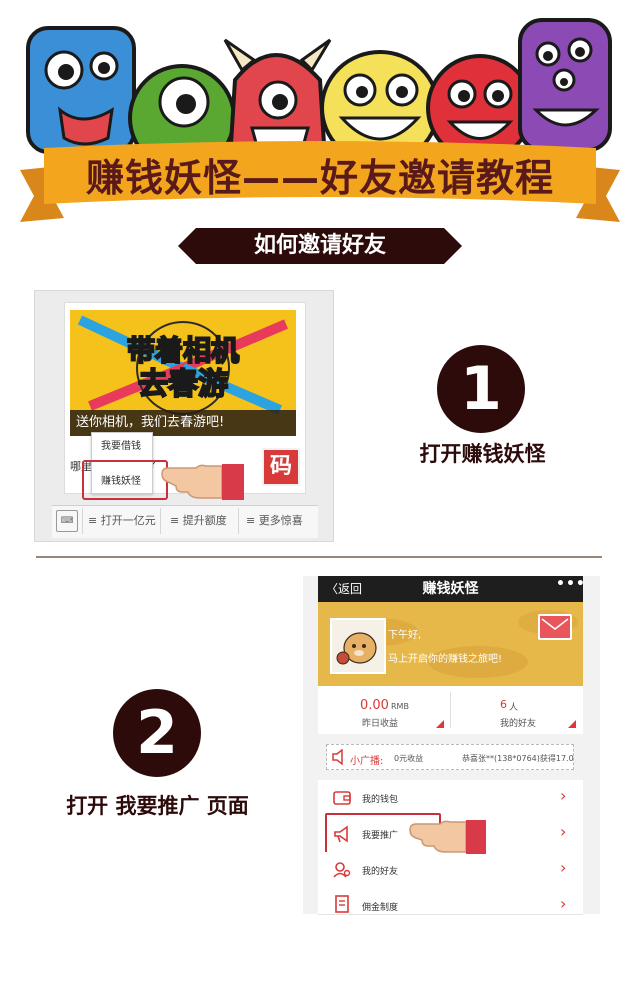  What do you see at coordinates (198, 520) in the screenshot?
I see `bottom-menu-item-2: ≡ 提升额度` at bounding box center [198, 520].